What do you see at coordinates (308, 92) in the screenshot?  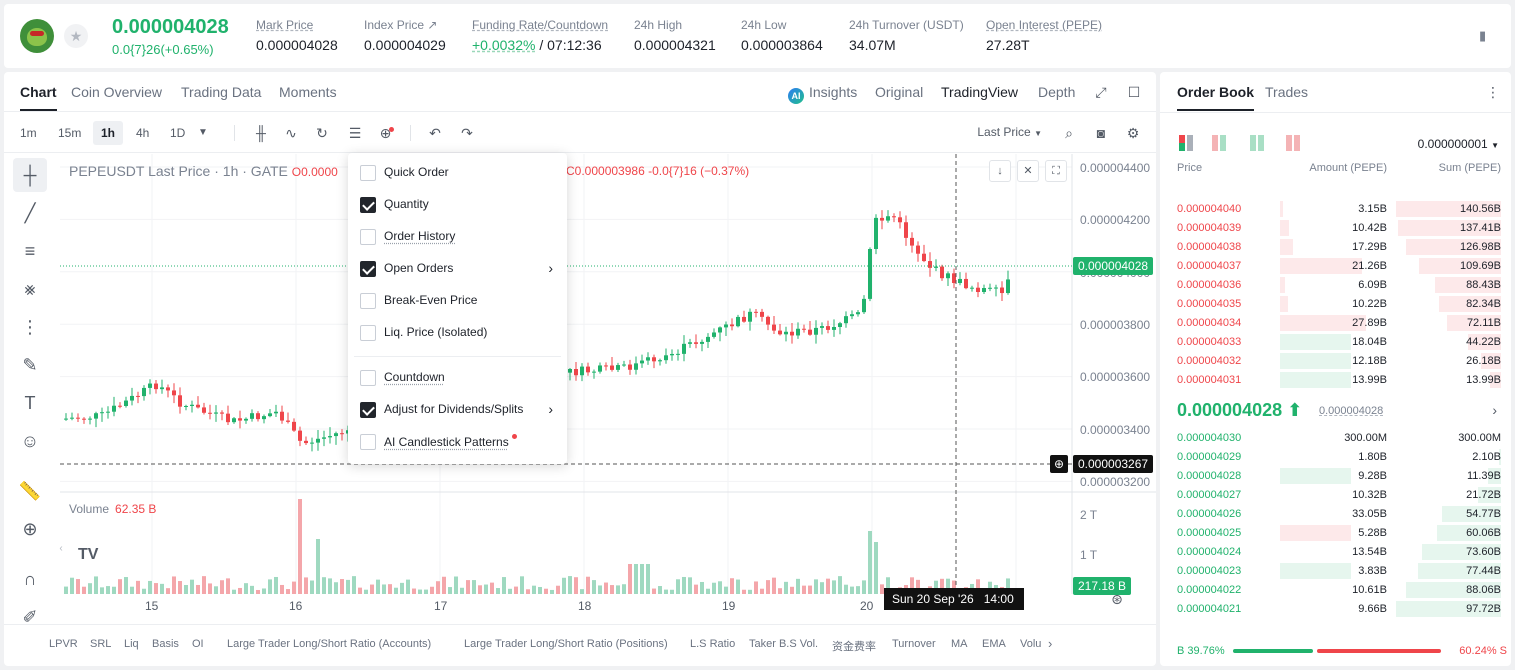 I see `tab-moments: Moments` at bounding box center [308, 92].